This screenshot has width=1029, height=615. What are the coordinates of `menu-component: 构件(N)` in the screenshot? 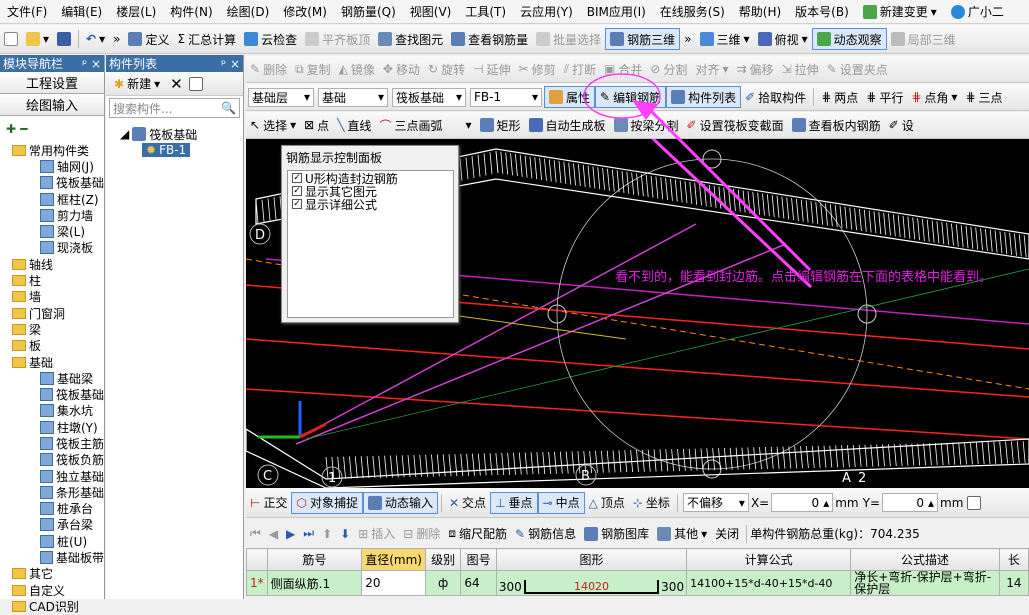 It's located at (191, 11).